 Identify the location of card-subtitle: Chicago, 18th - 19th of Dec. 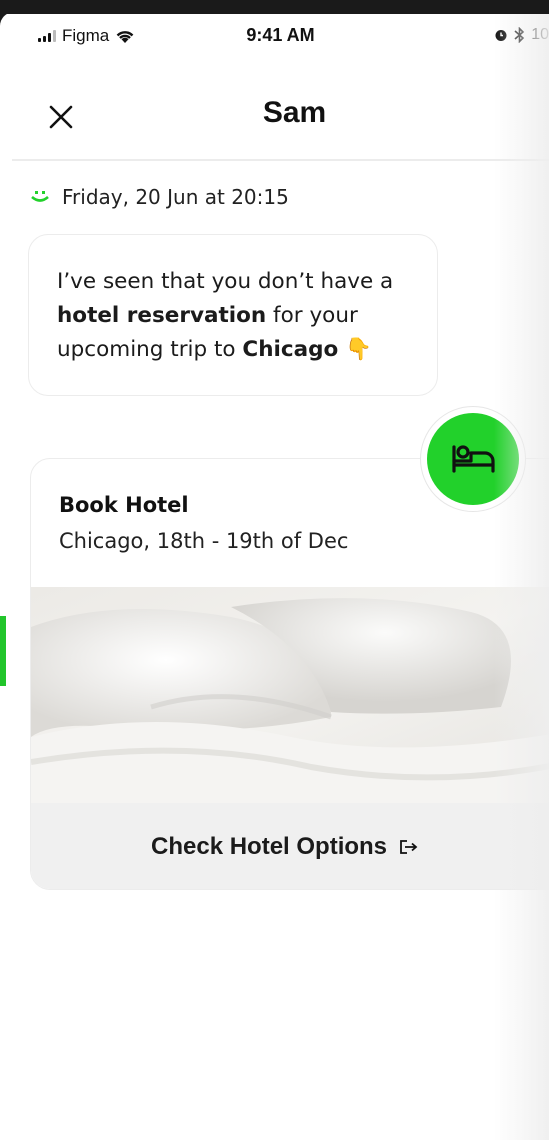
(204, 541).